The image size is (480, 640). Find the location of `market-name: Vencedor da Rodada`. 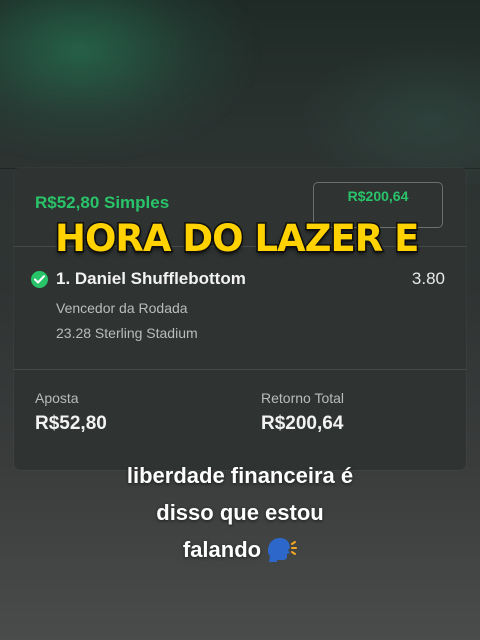

market-name: Vencedor da Rodada is located at coordinates (122, 308).